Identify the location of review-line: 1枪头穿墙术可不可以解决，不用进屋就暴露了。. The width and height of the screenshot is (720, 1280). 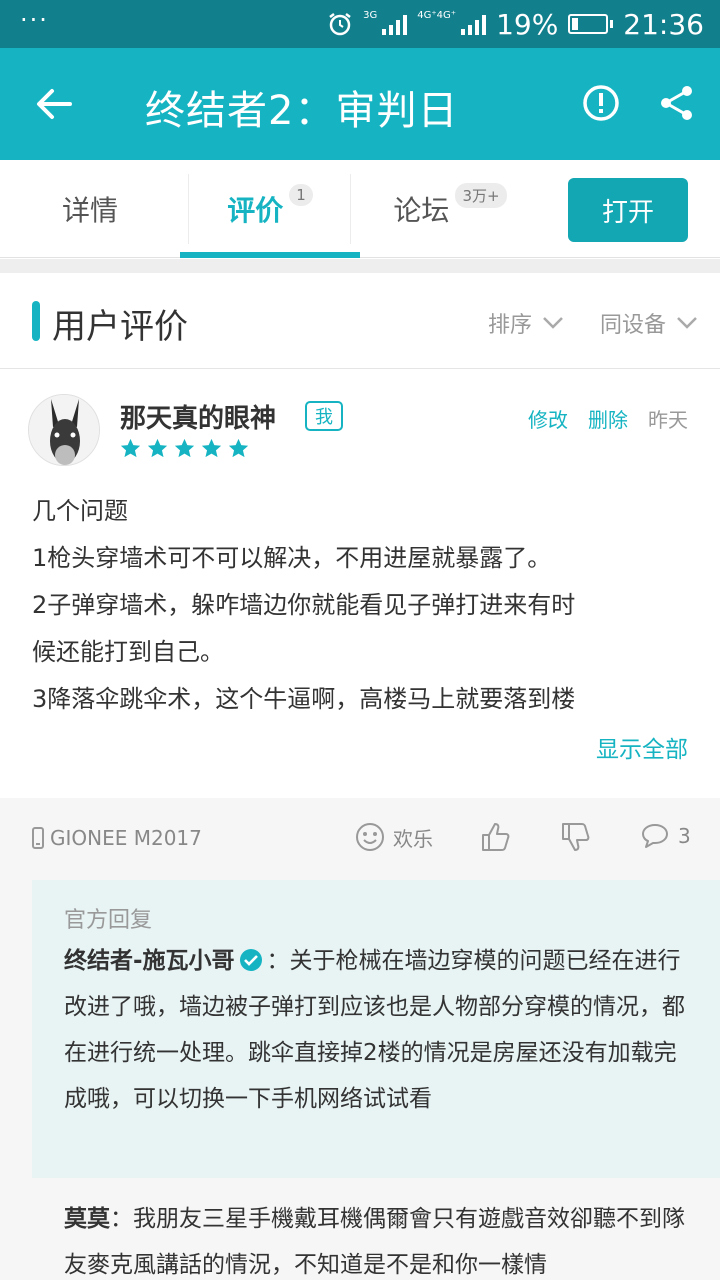
(292, 558).